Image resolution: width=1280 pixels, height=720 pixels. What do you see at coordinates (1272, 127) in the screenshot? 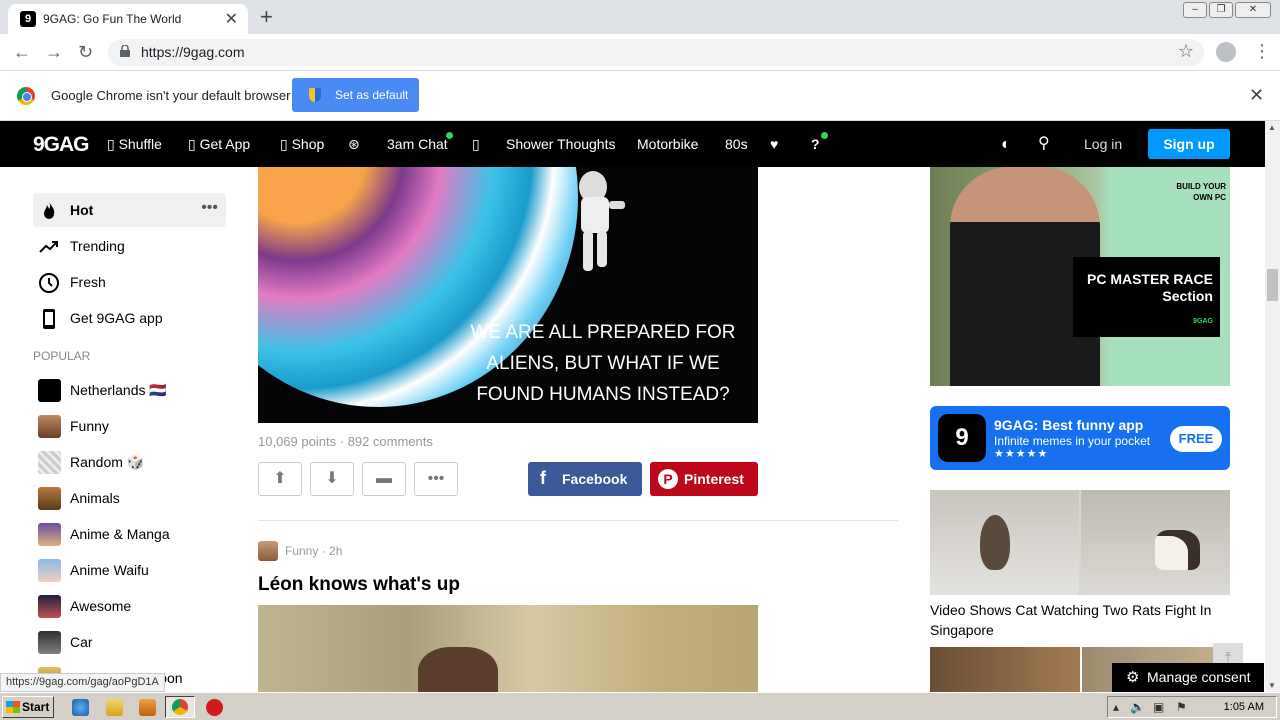
I see `scroll-up-arrow-icon: ▲` at bounding box center [1272, 127].